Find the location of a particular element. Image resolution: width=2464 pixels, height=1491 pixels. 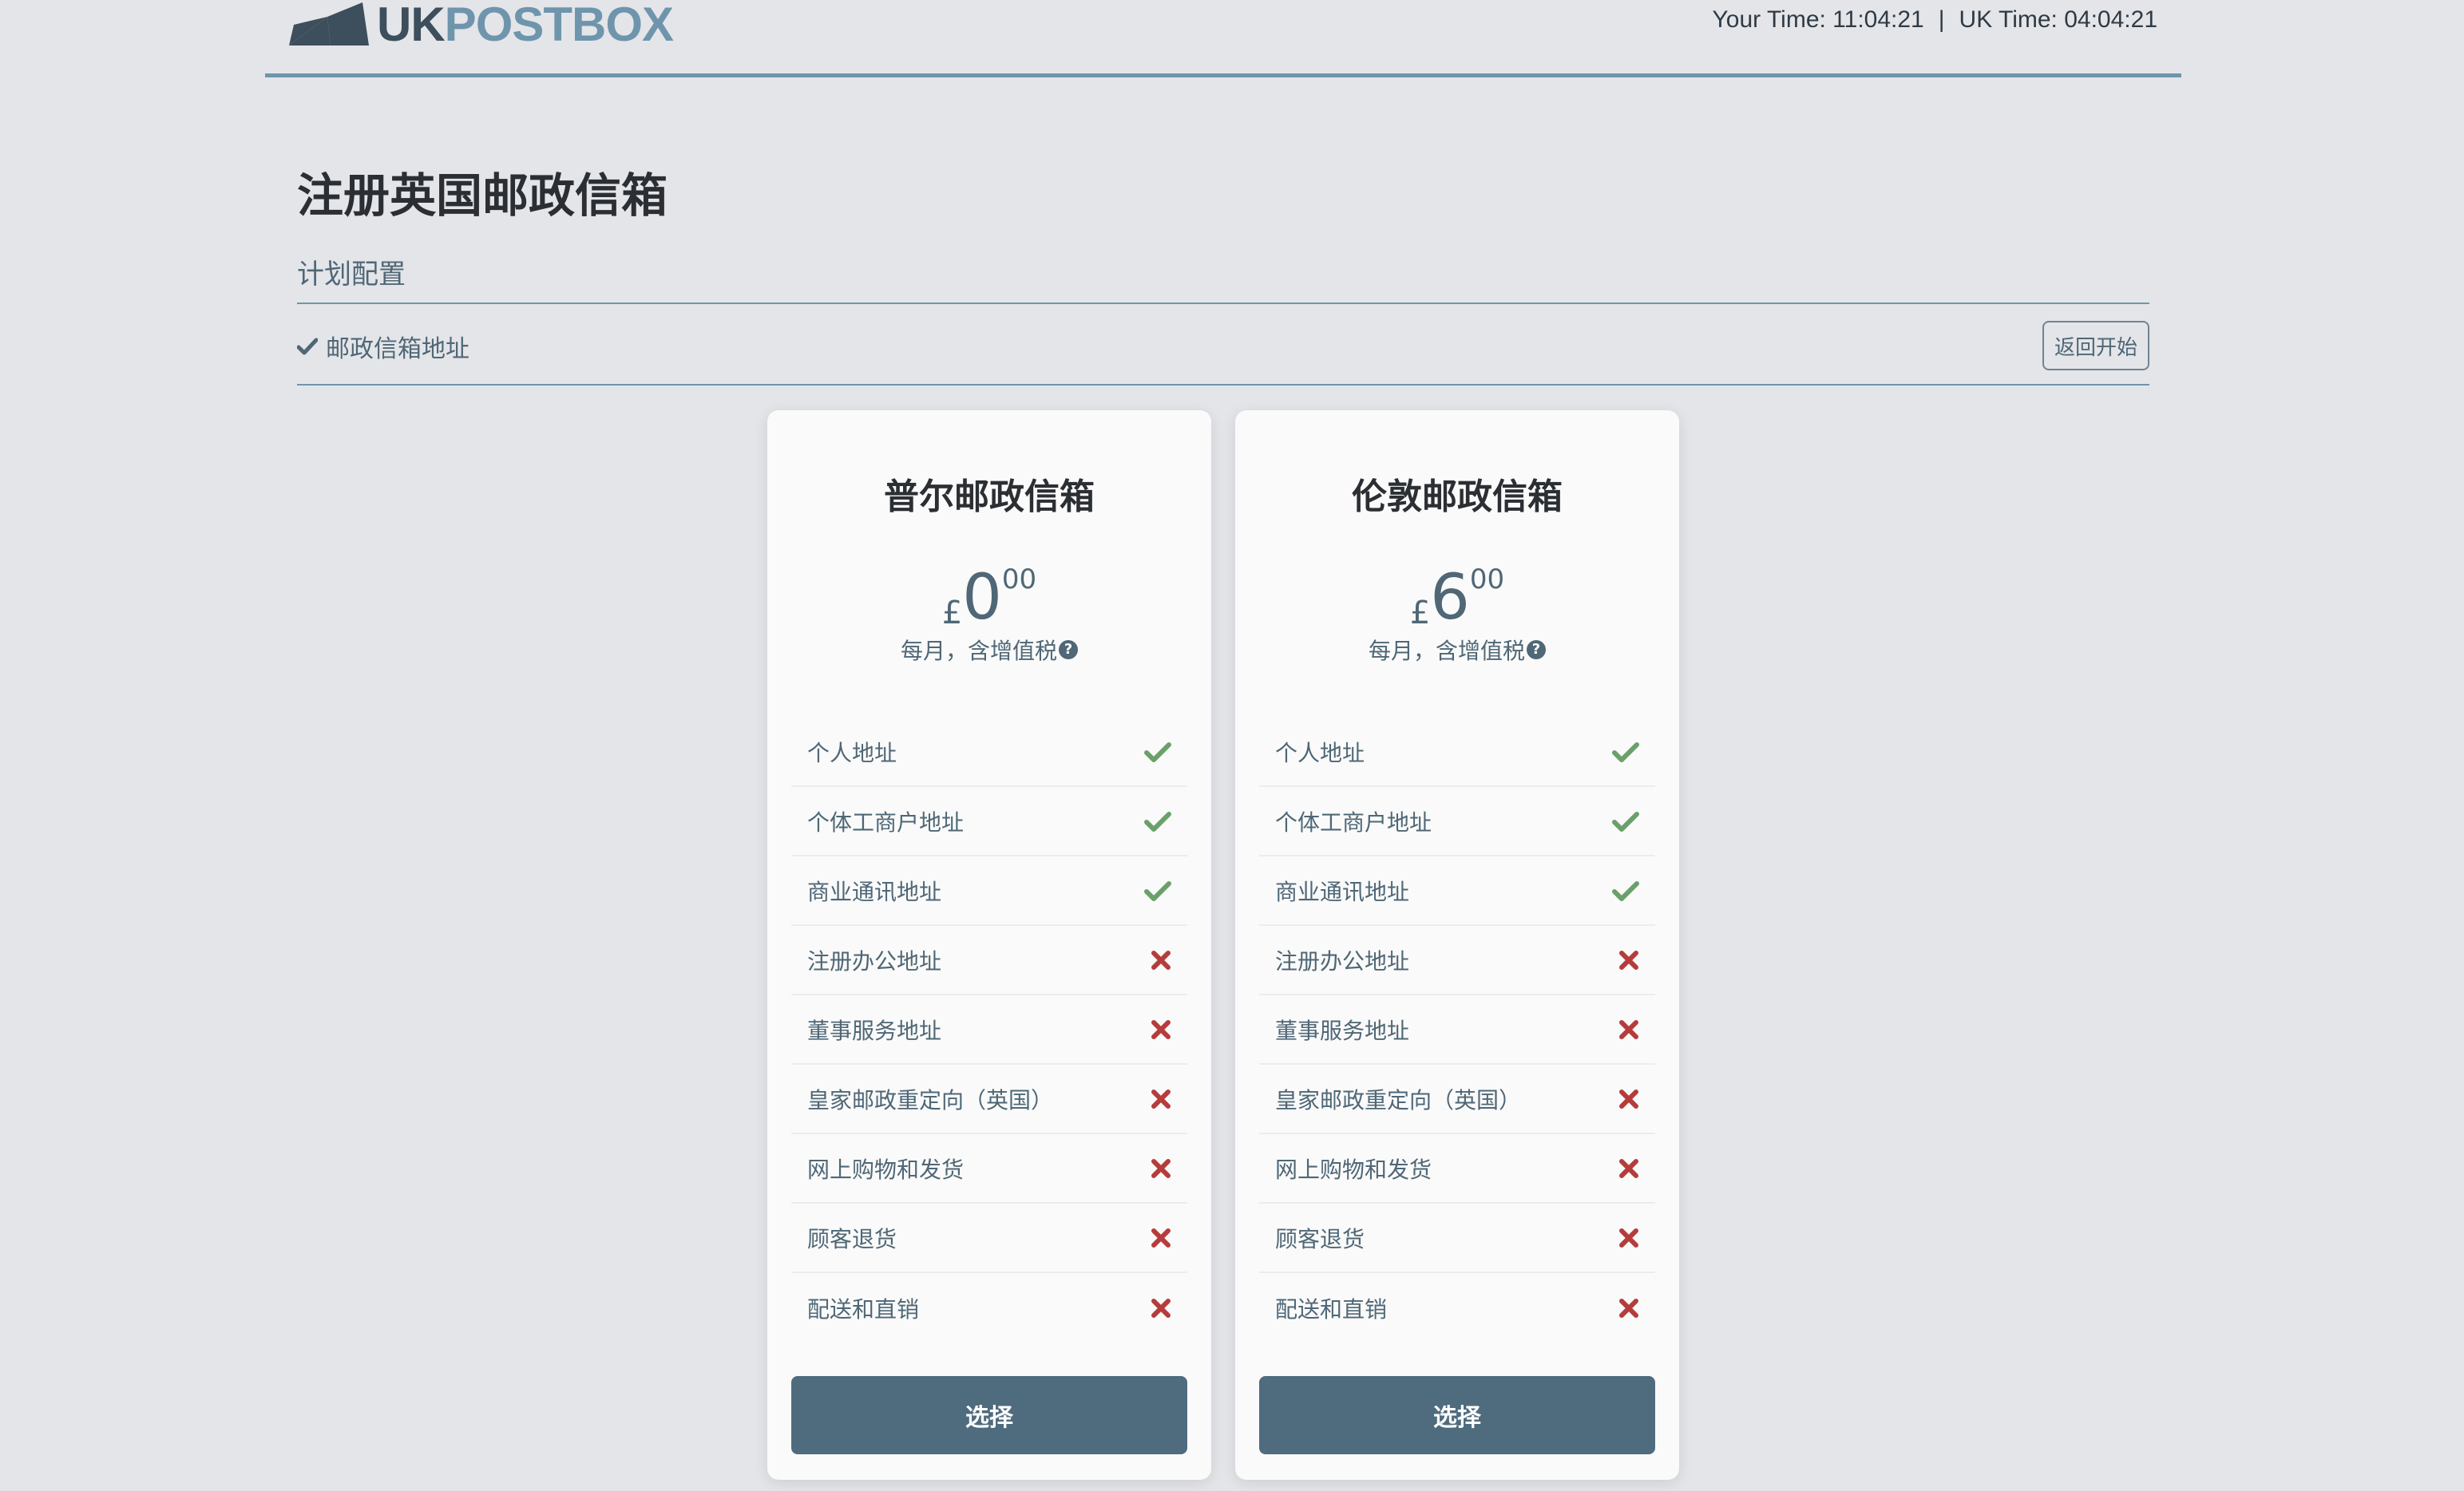

logo-postbox: POSTBOX is located at coordinates (559, 26).